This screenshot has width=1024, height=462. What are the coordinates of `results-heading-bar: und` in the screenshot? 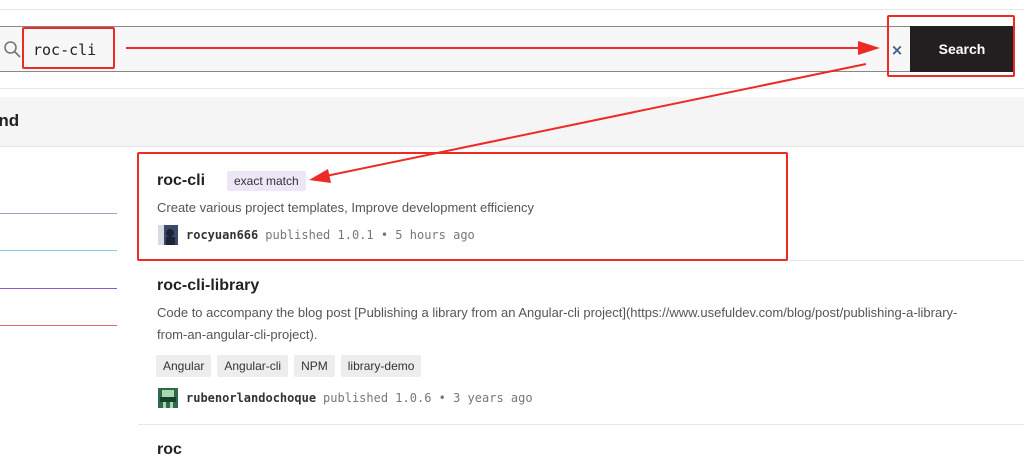 It's located at (512, 122).